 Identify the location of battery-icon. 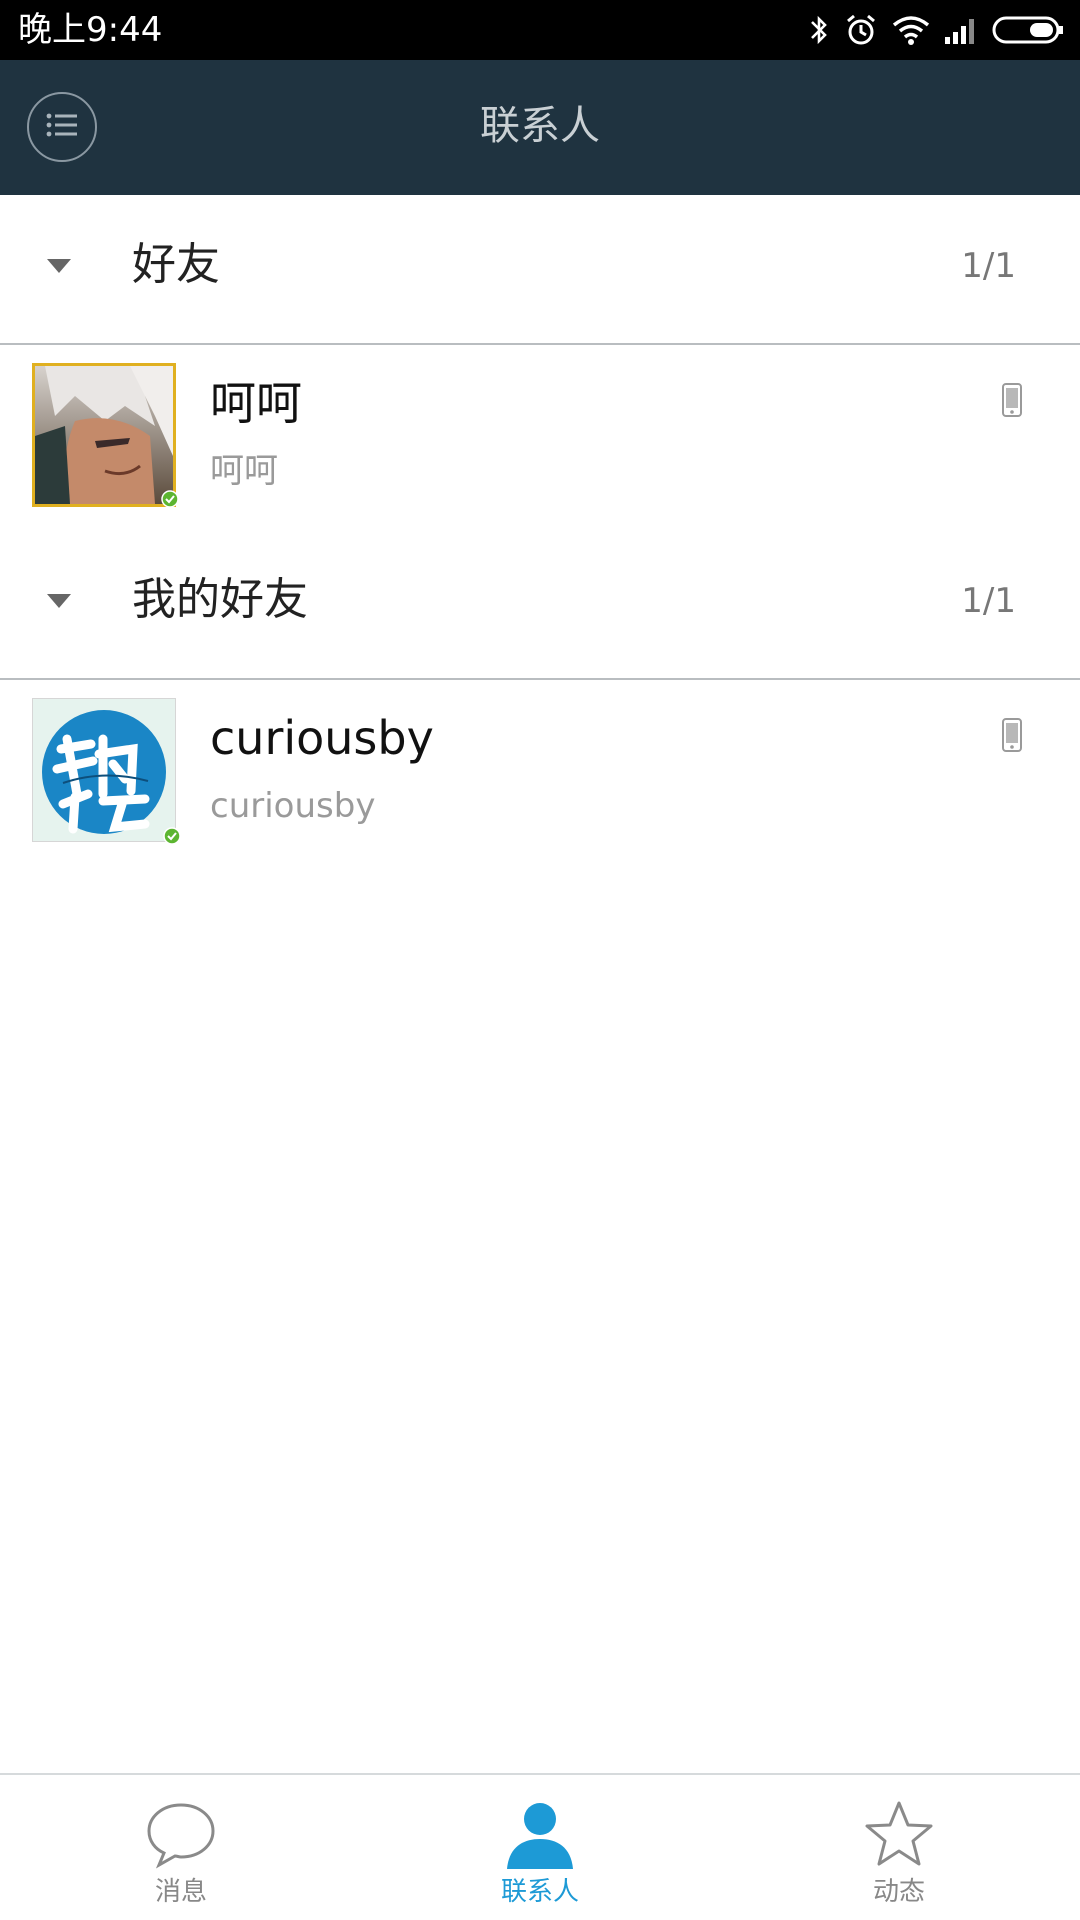
(1028, 30).